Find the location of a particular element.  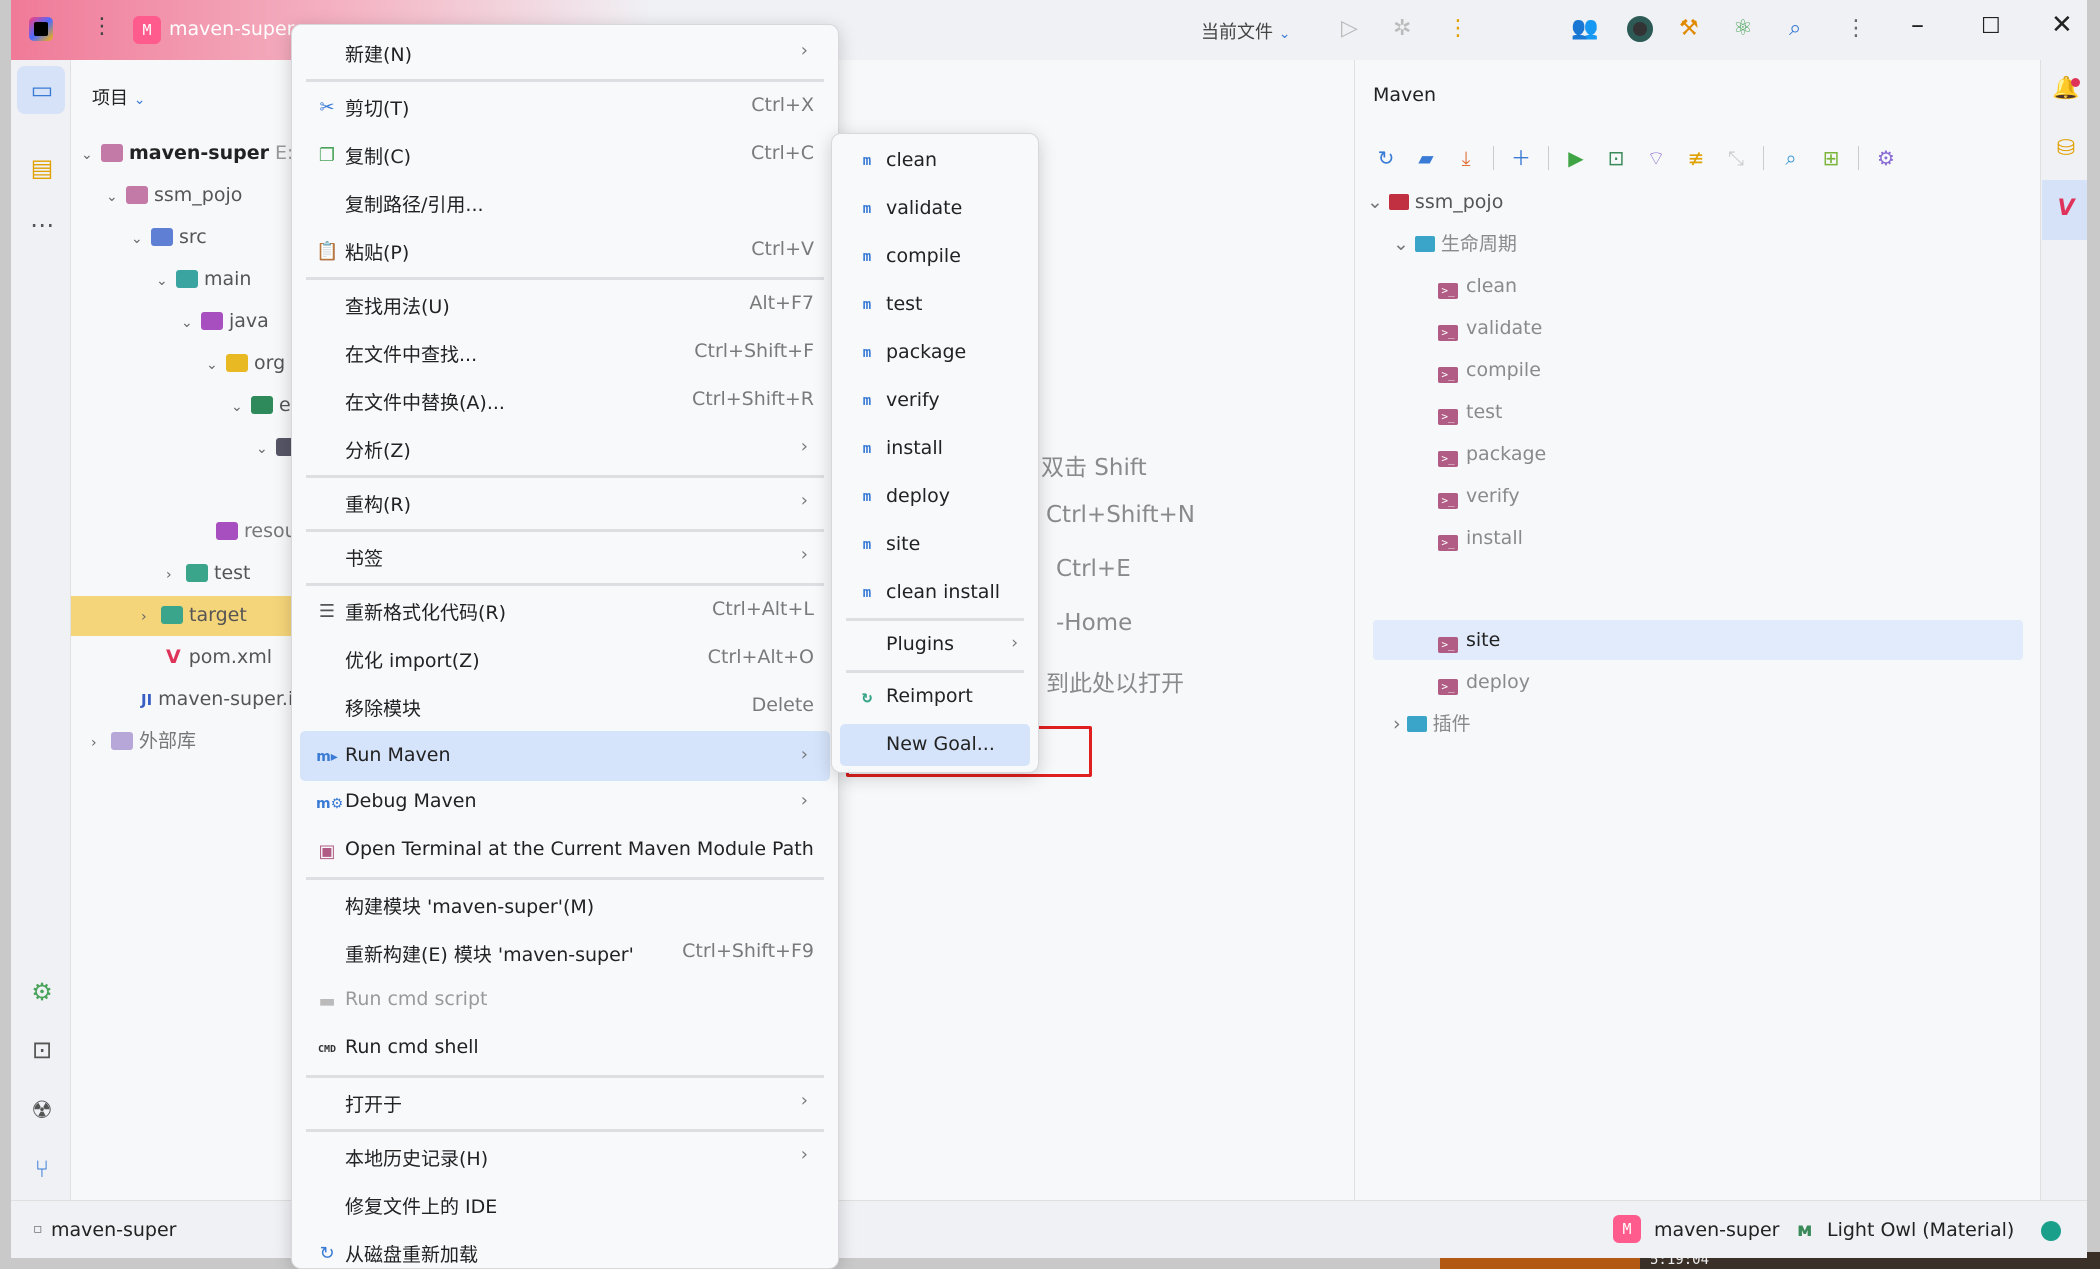

run-config-select: 当前文件 ⌄ is located at coordinates (1245, 31).